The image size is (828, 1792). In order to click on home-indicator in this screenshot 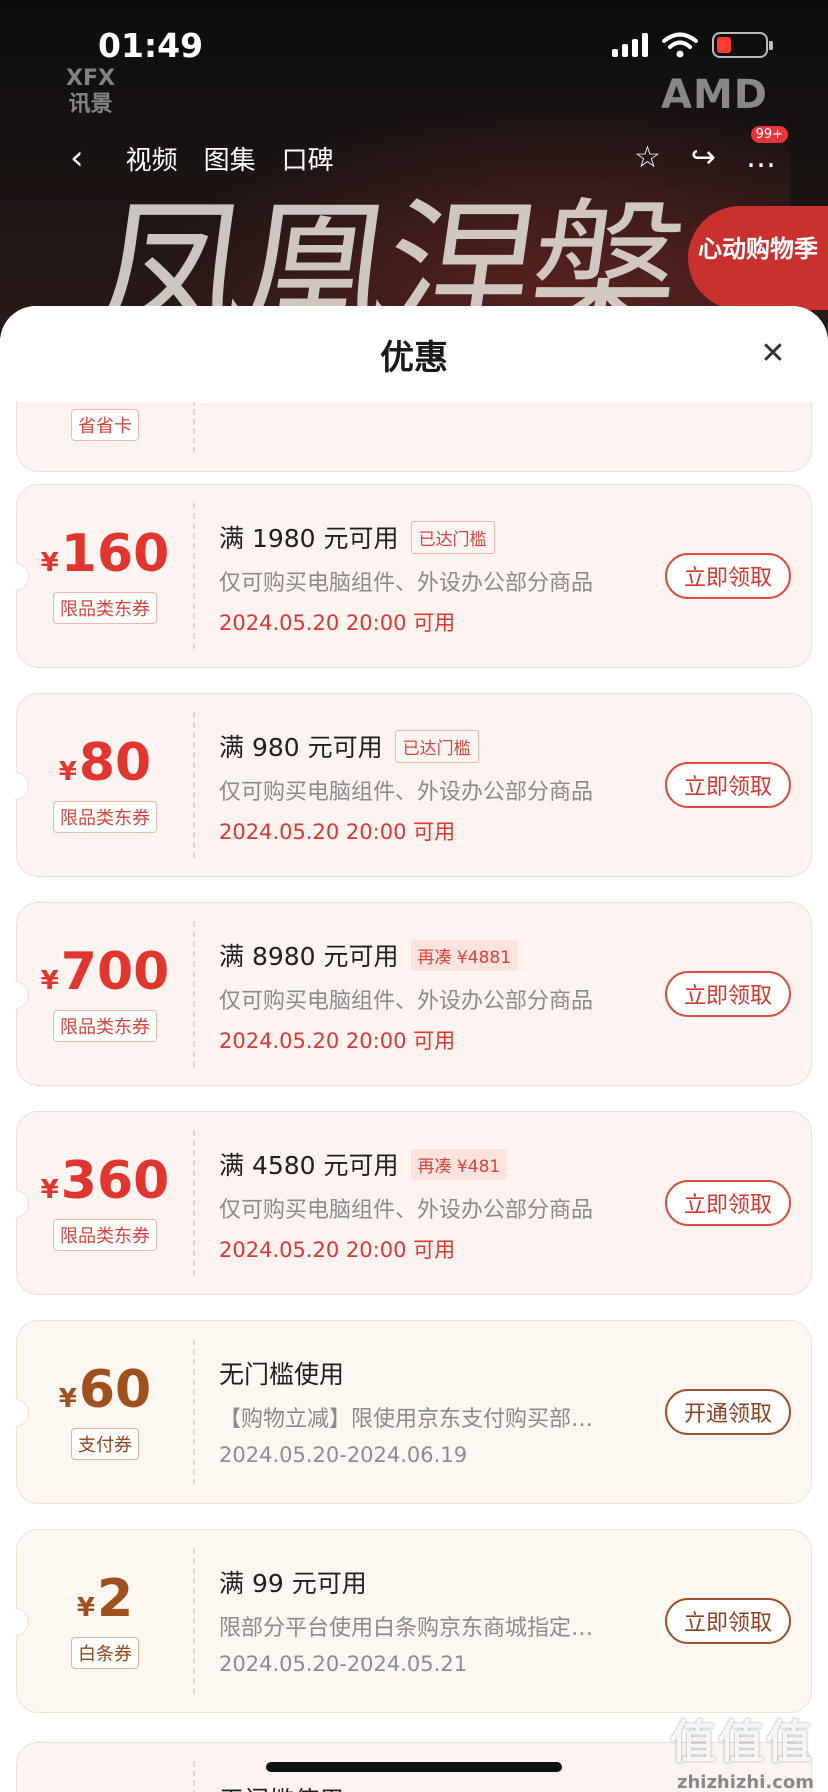, I will do `click(414, 1767)`.